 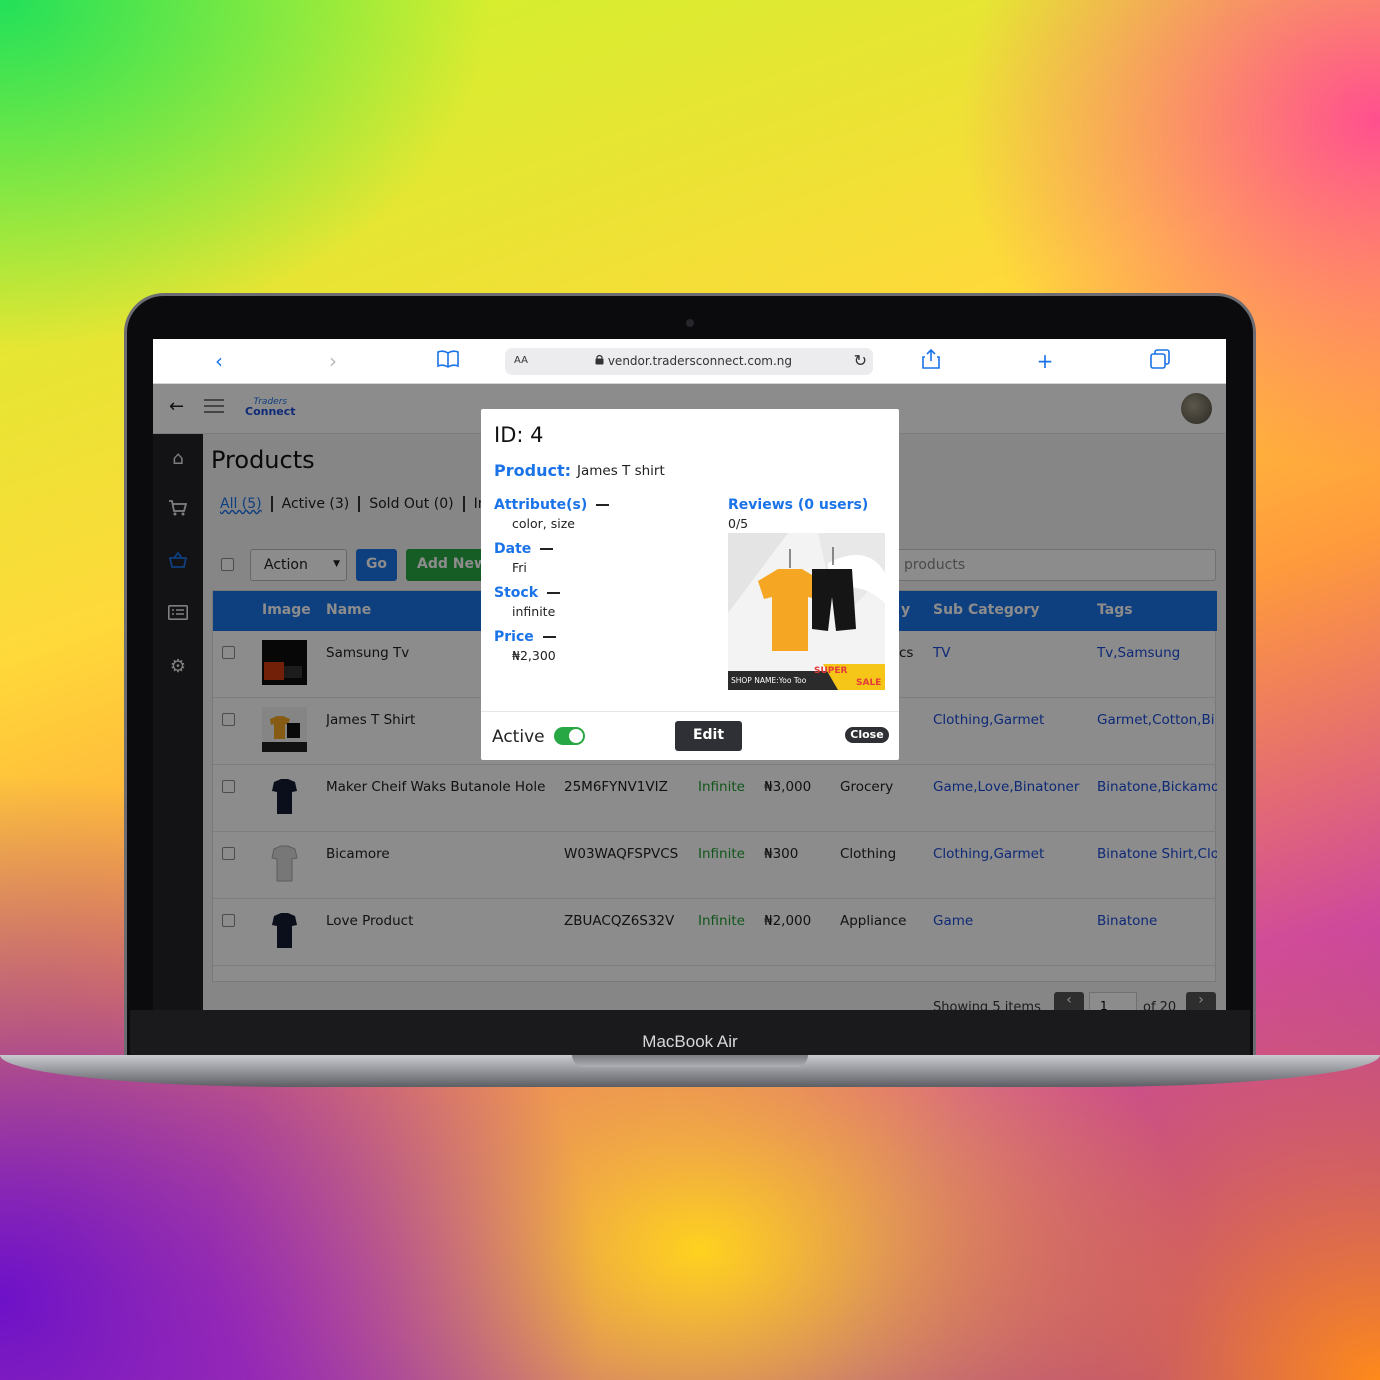 What do you see at coordinates (931, 361) in the screenshot?
I see `share-icon` at bounding box center [931, 361].